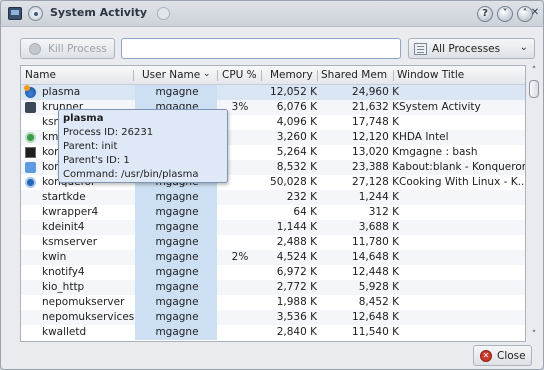  What do you see at coordinates (375, 122) in the screenshot?
I see `shared-mem-value: 17,748 K` at bounding box center [375, 122].